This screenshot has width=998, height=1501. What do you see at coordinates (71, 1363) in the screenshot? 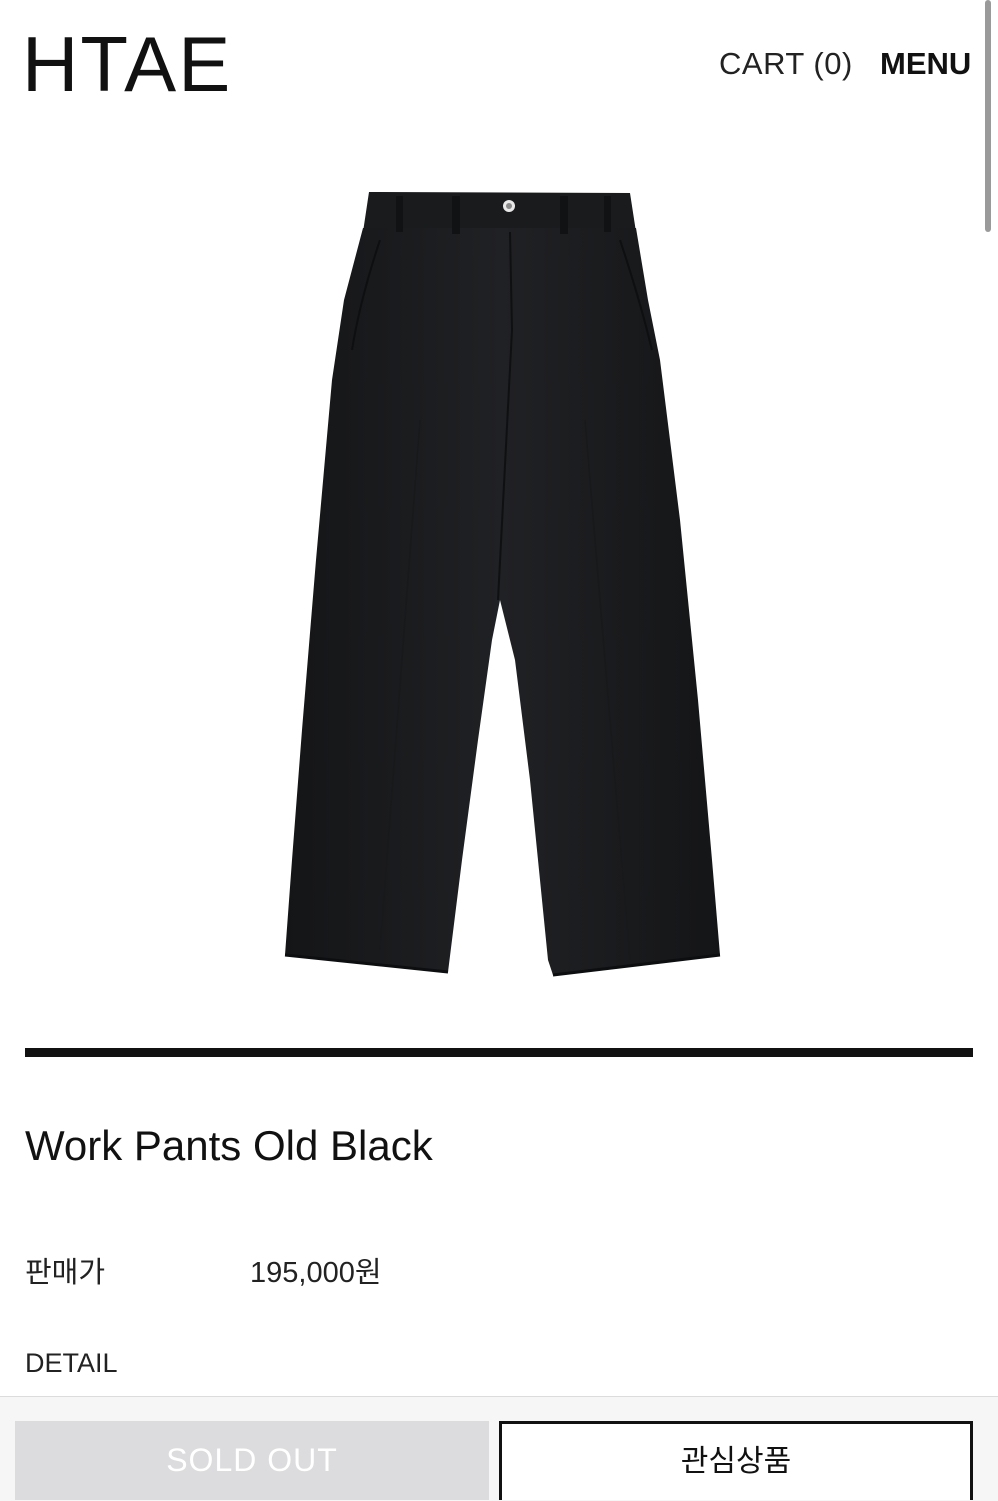
I see `detail-toggle: DETAIL` at bounding box center [71, 1363].